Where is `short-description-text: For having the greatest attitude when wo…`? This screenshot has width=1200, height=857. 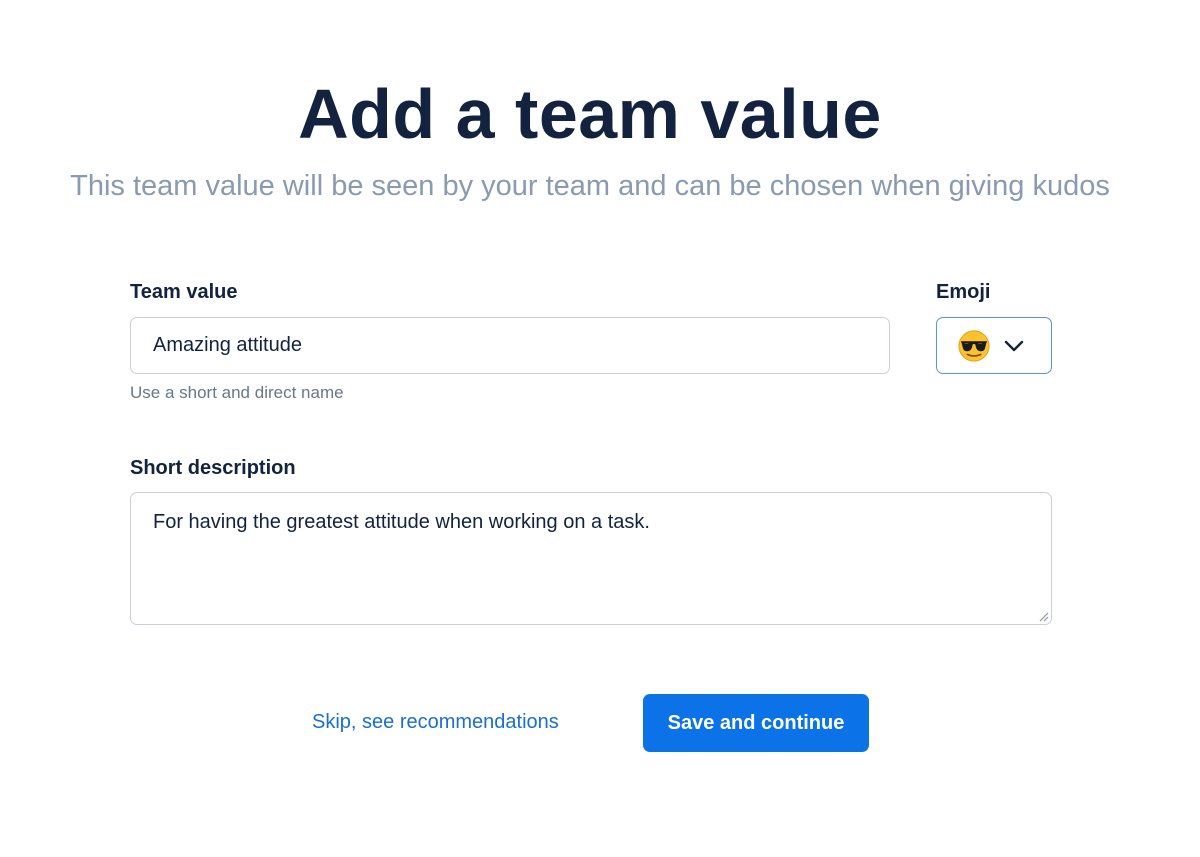
short-description-text: For having the greatest attitude when wo… is located at coordinates (401, 522).